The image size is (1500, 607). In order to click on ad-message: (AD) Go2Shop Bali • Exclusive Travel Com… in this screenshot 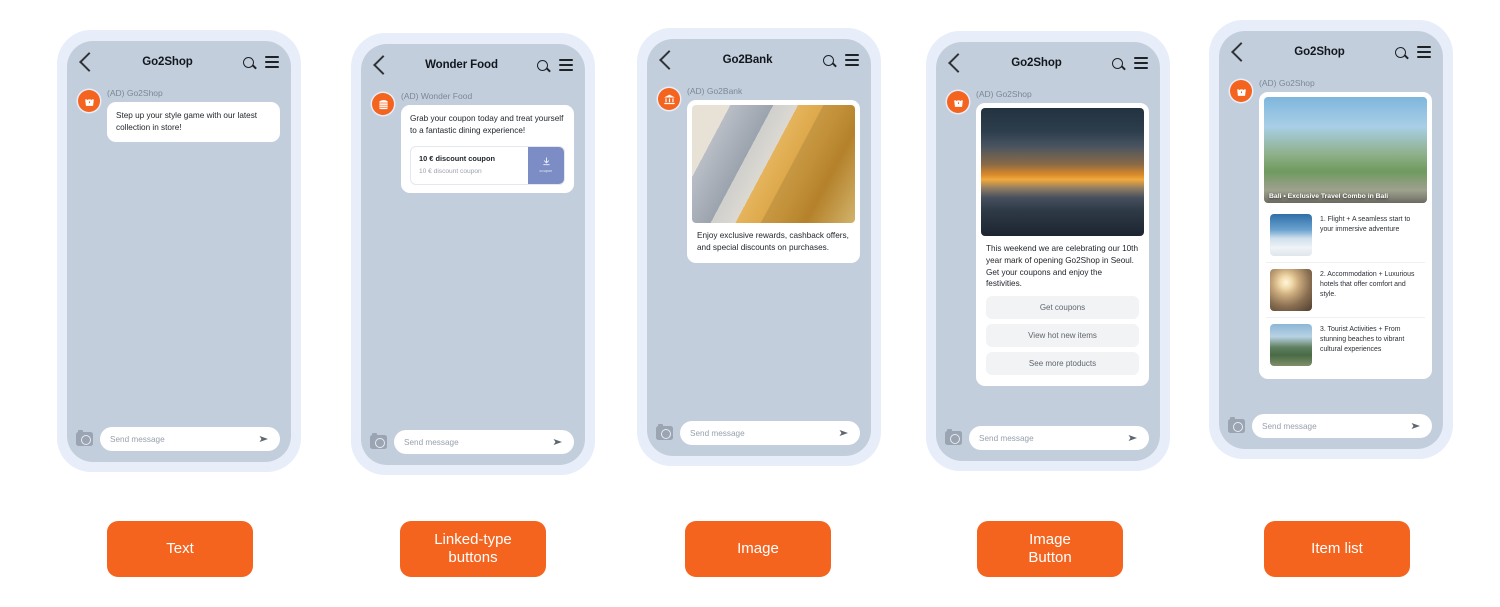, I will do `click(1331, 229)`.